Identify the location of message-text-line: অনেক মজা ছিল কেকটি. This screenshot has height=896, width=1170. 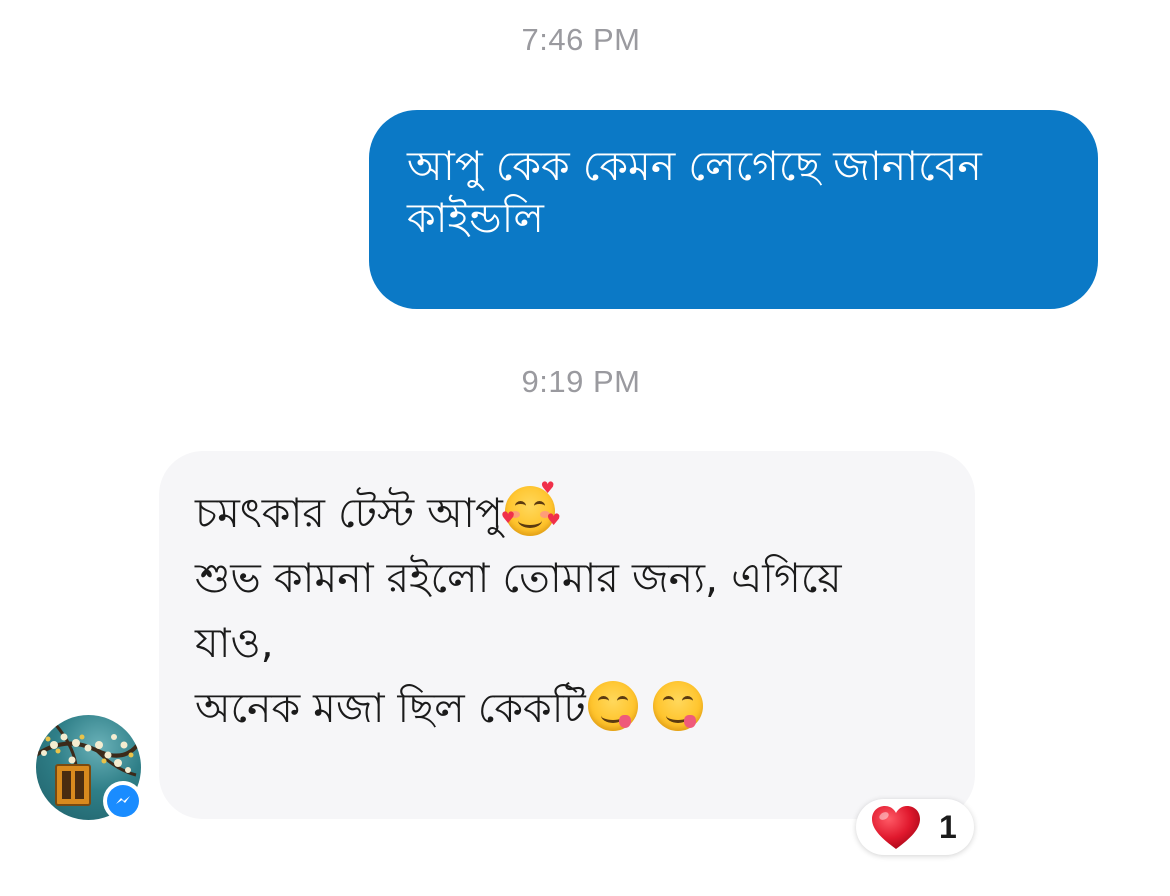
(573, 708).